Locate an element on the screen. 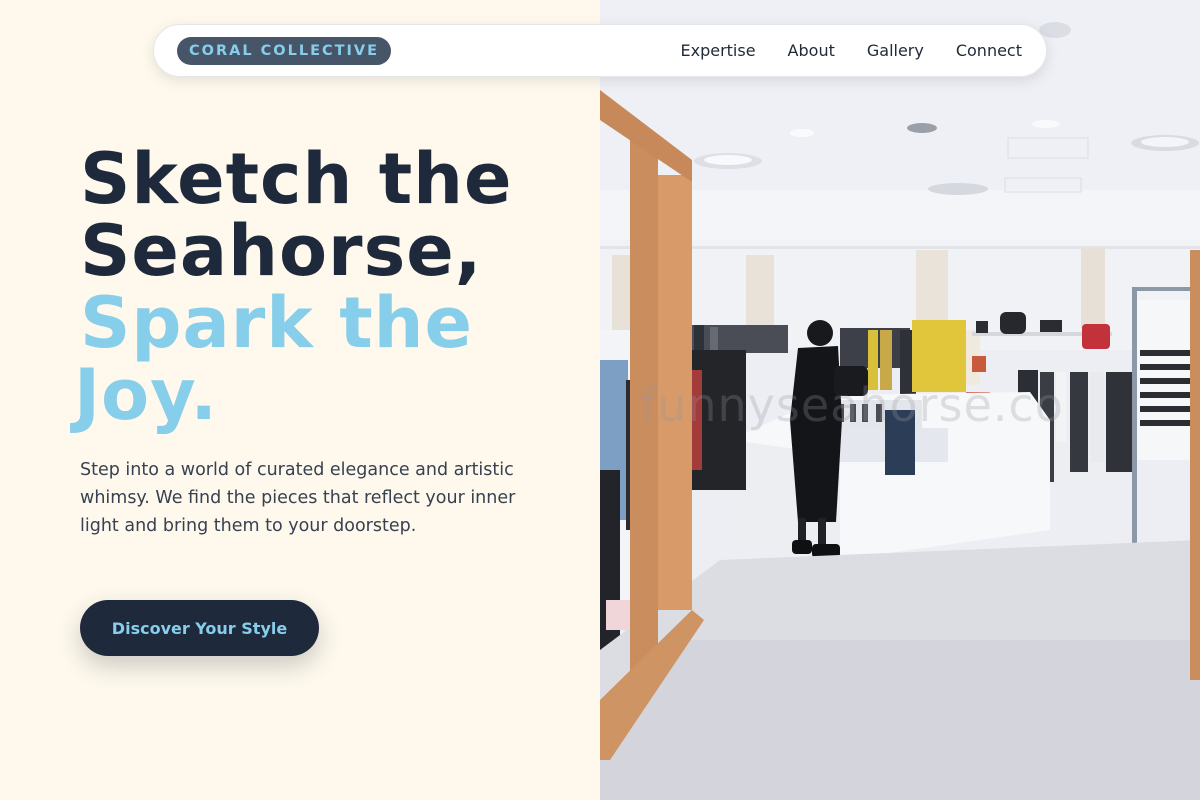  hero-title-line-4: Joy. is located at coordinates (146, 395).